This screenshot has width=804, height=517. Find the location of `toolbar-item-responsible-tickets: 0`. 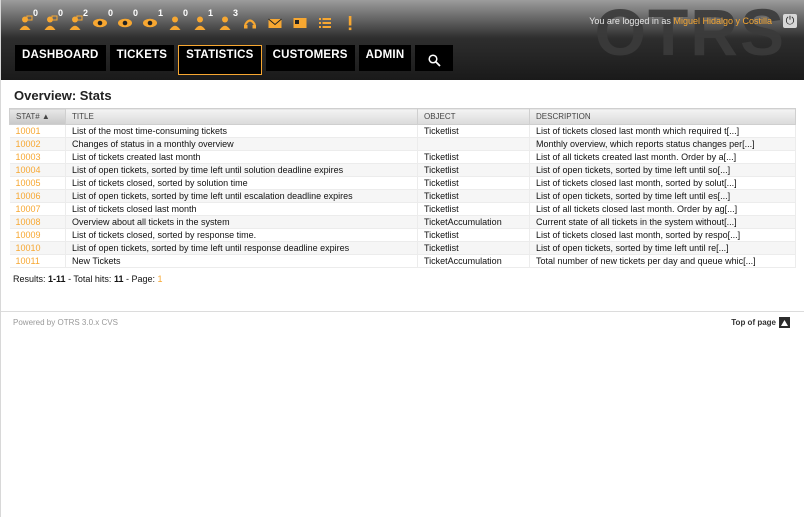

toolbar-item-responsible-tickets: 0 is located at coordinates (176, 20).